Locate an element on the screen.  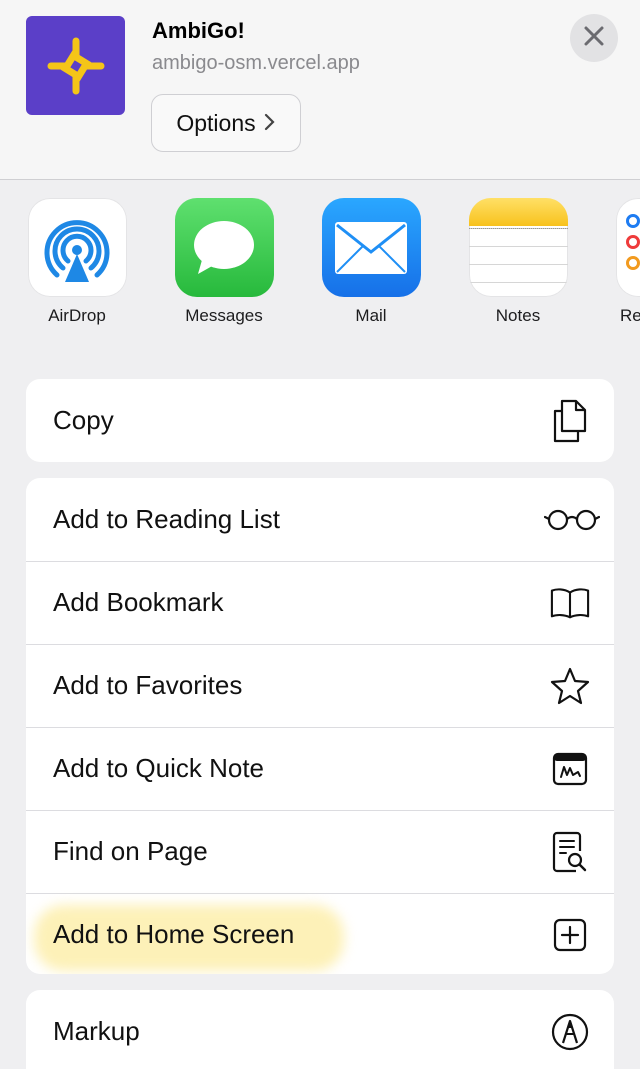
app-url: ambigo-osm.vercel.app is located at coordinates (256, 63).